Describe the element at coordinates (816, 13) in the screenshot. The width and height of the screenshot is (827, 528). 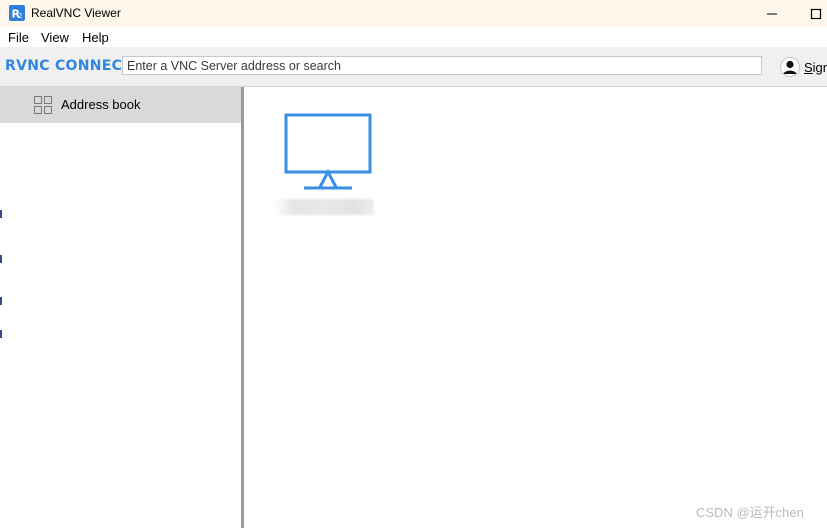
I see `maximize-icon` at that location.